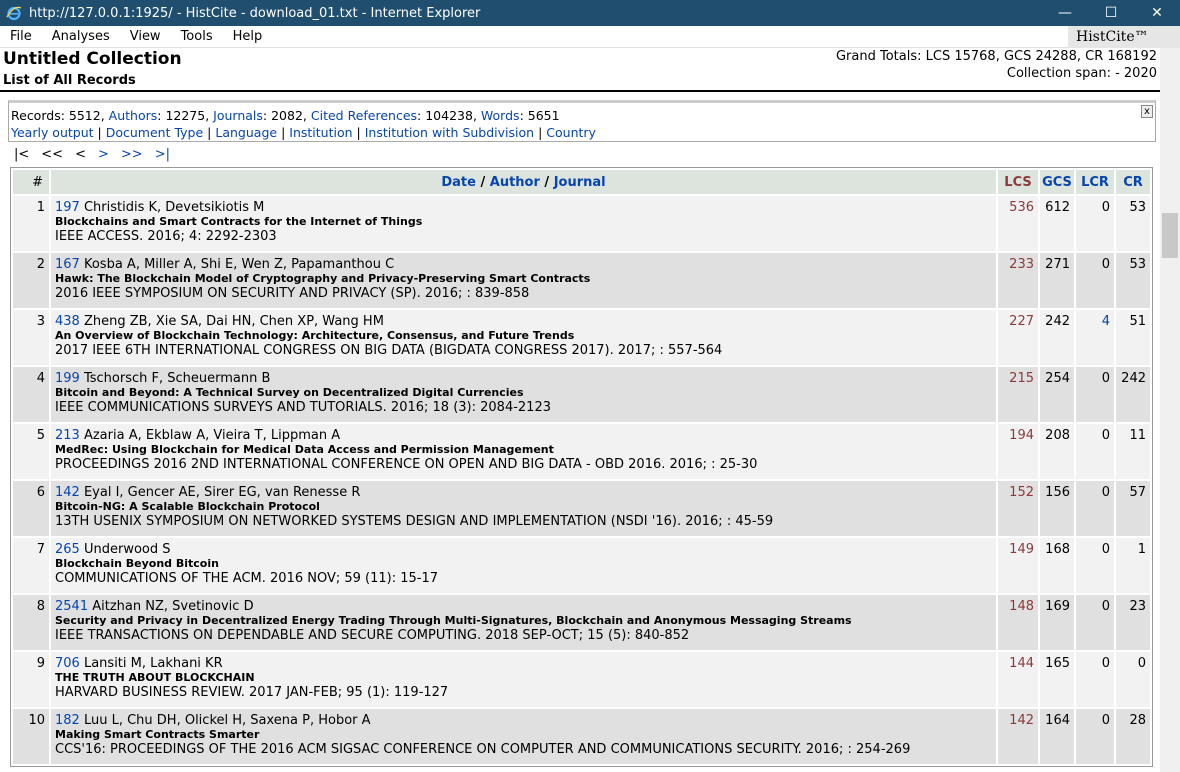 The height and width of the screenshot is (772, 1180). Describe the element at coordinates (67, 264) in the screenshot. I see `record-id-link: 167` at that location.